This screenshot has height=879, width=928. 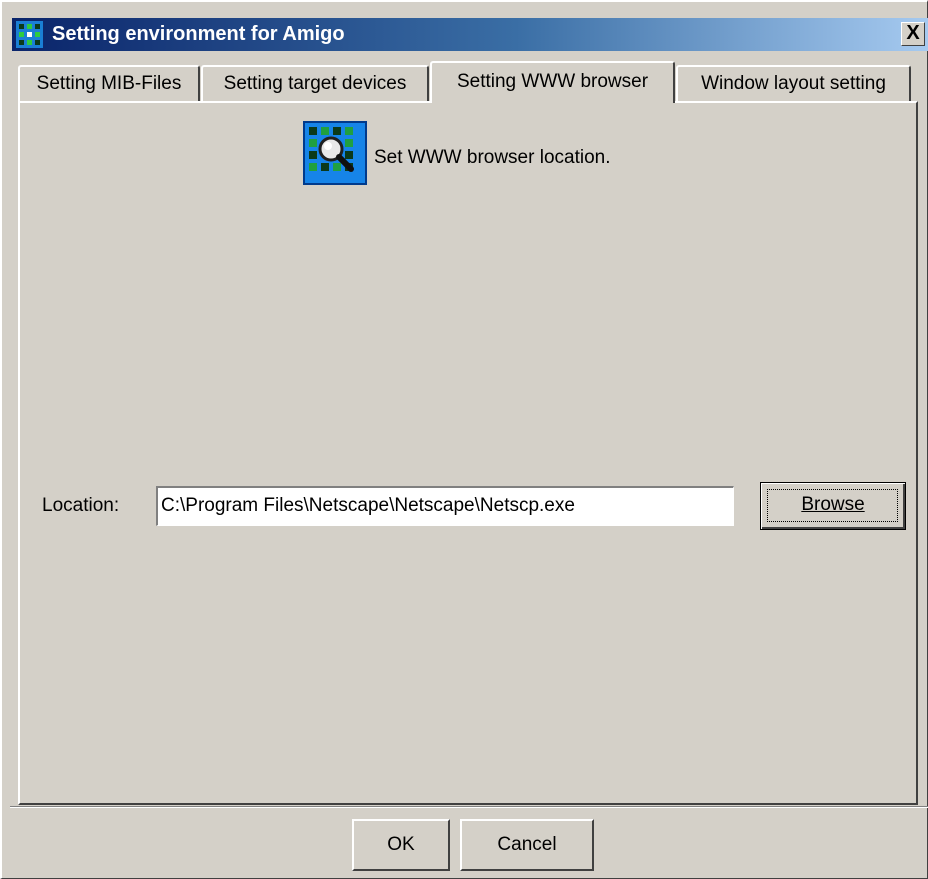 What do you see at coordinates (913, 34) in the screenshot?
I see `close-button: X` at bounding box center [913, 34].